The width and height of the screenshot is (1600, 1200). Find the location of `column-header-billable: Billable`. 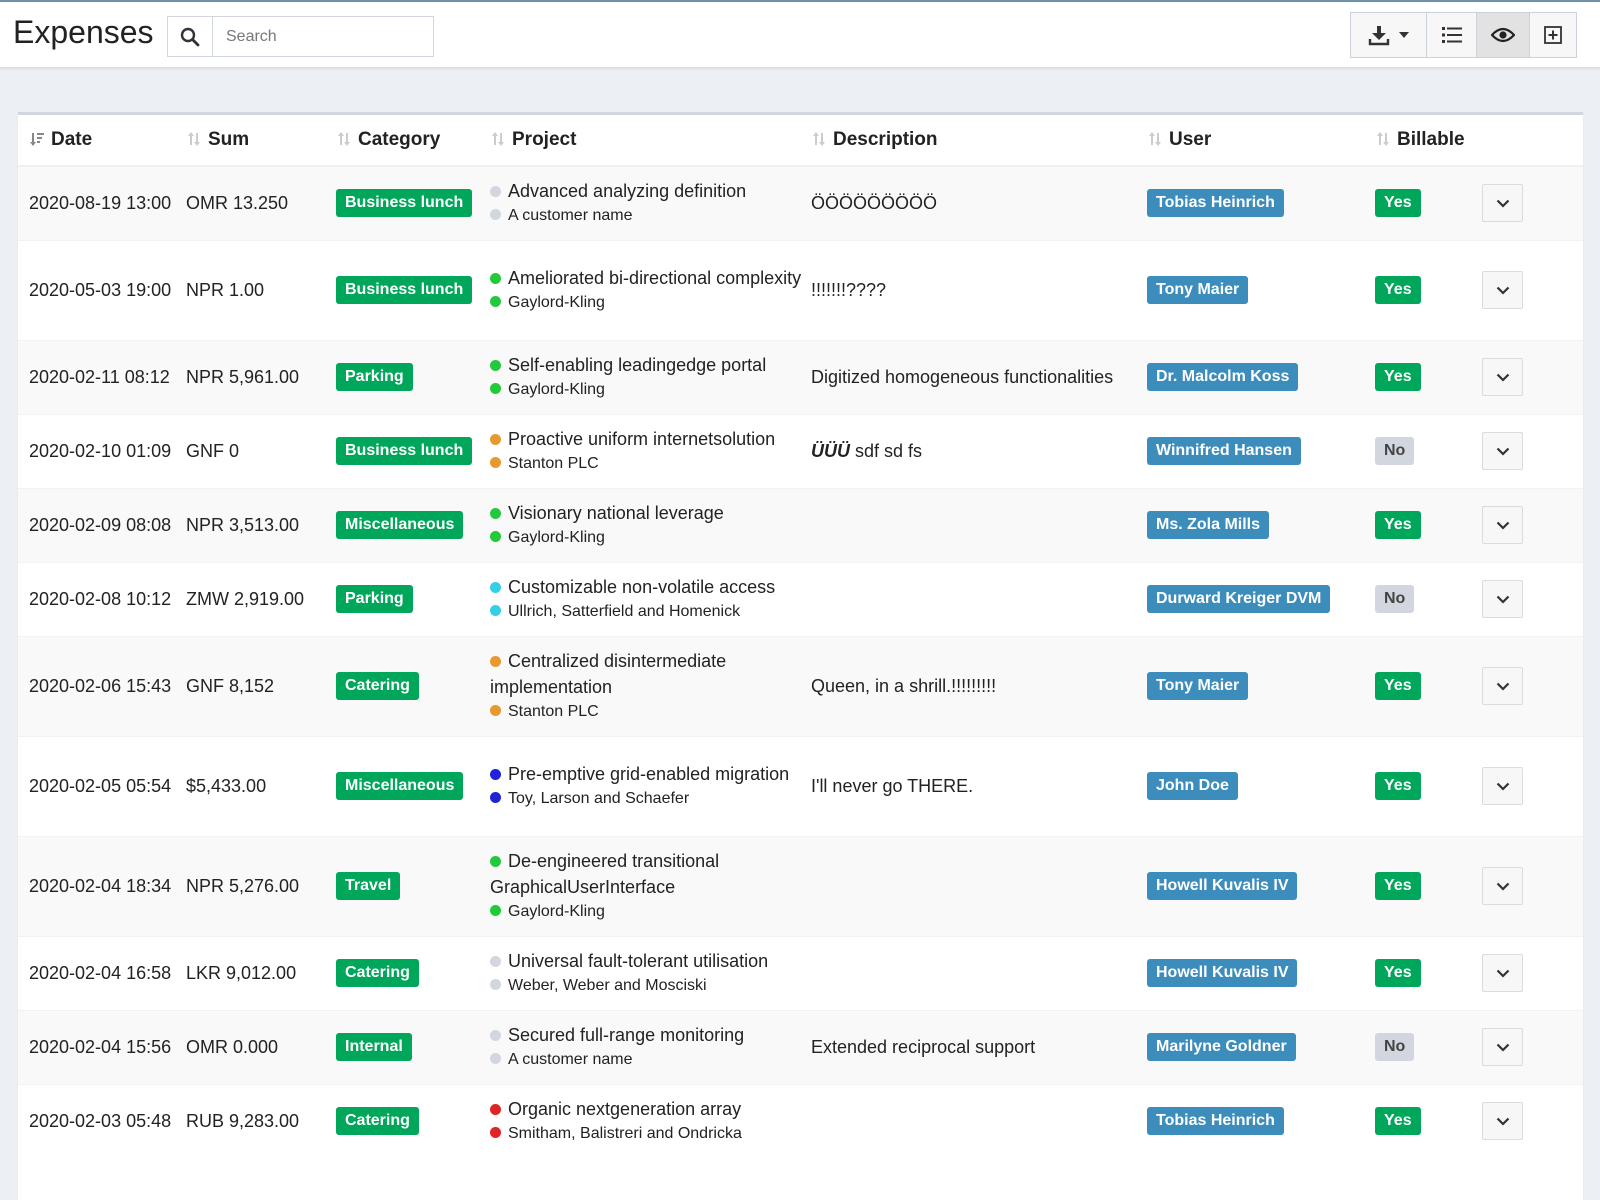

column-header-billable: Billable is located at coordinates (1428, 141).